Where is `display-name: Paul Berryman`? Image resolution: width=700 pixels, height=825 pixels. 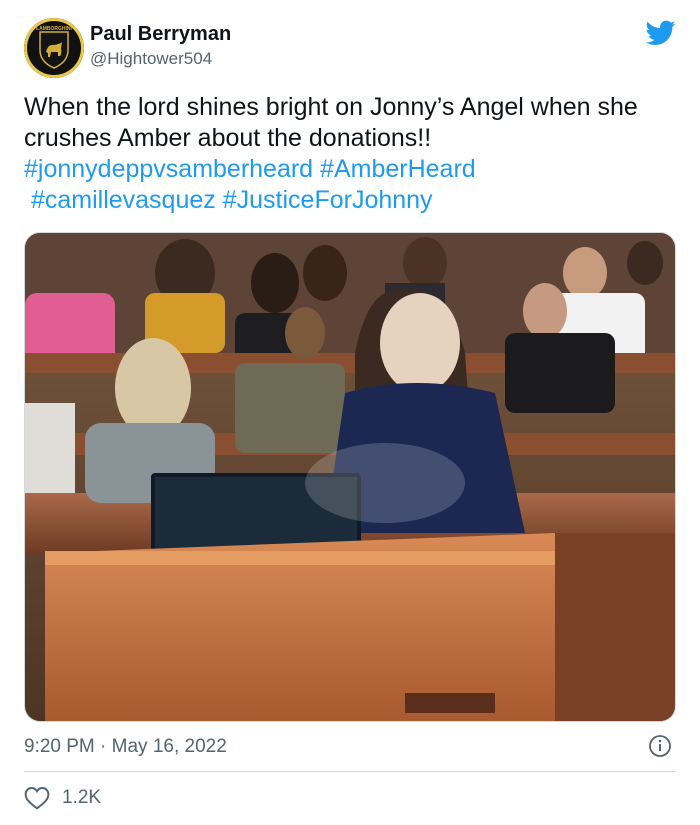 display-name: Paul Berryman is located at coordinates (160, 34).